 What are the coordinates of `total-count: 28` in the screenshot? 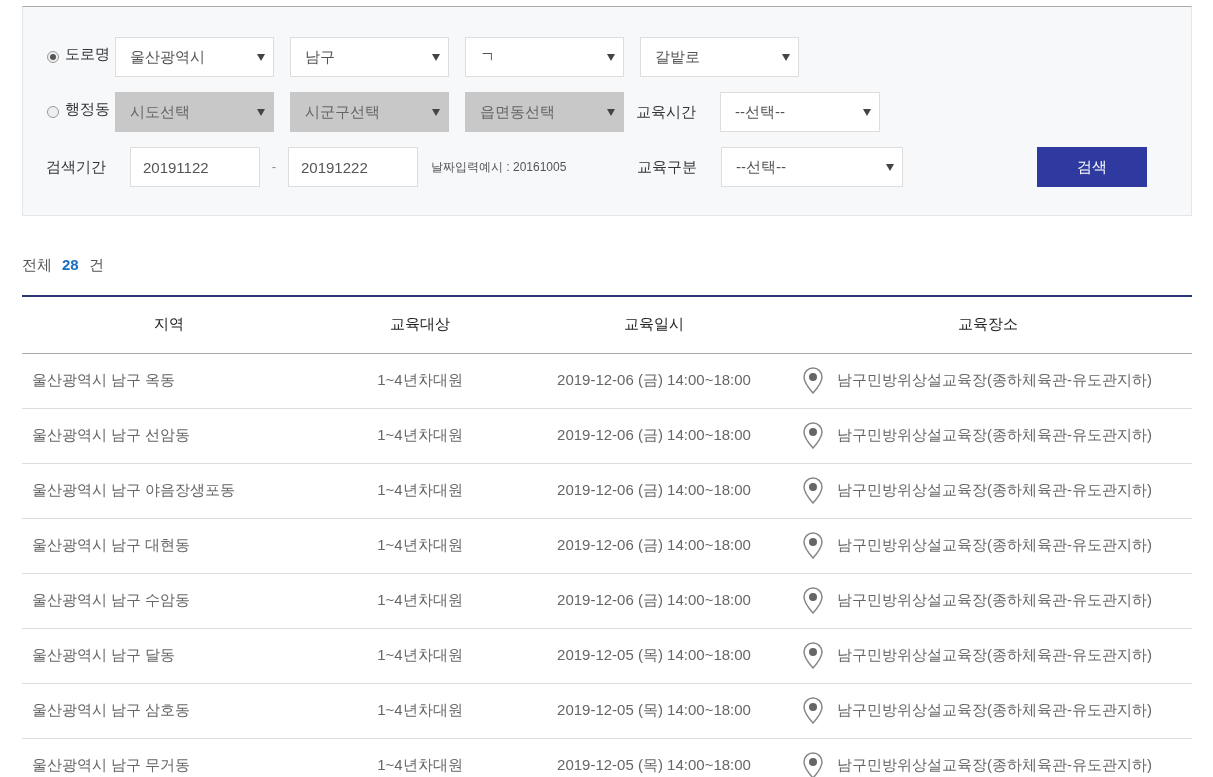 It's located at (70, 265).